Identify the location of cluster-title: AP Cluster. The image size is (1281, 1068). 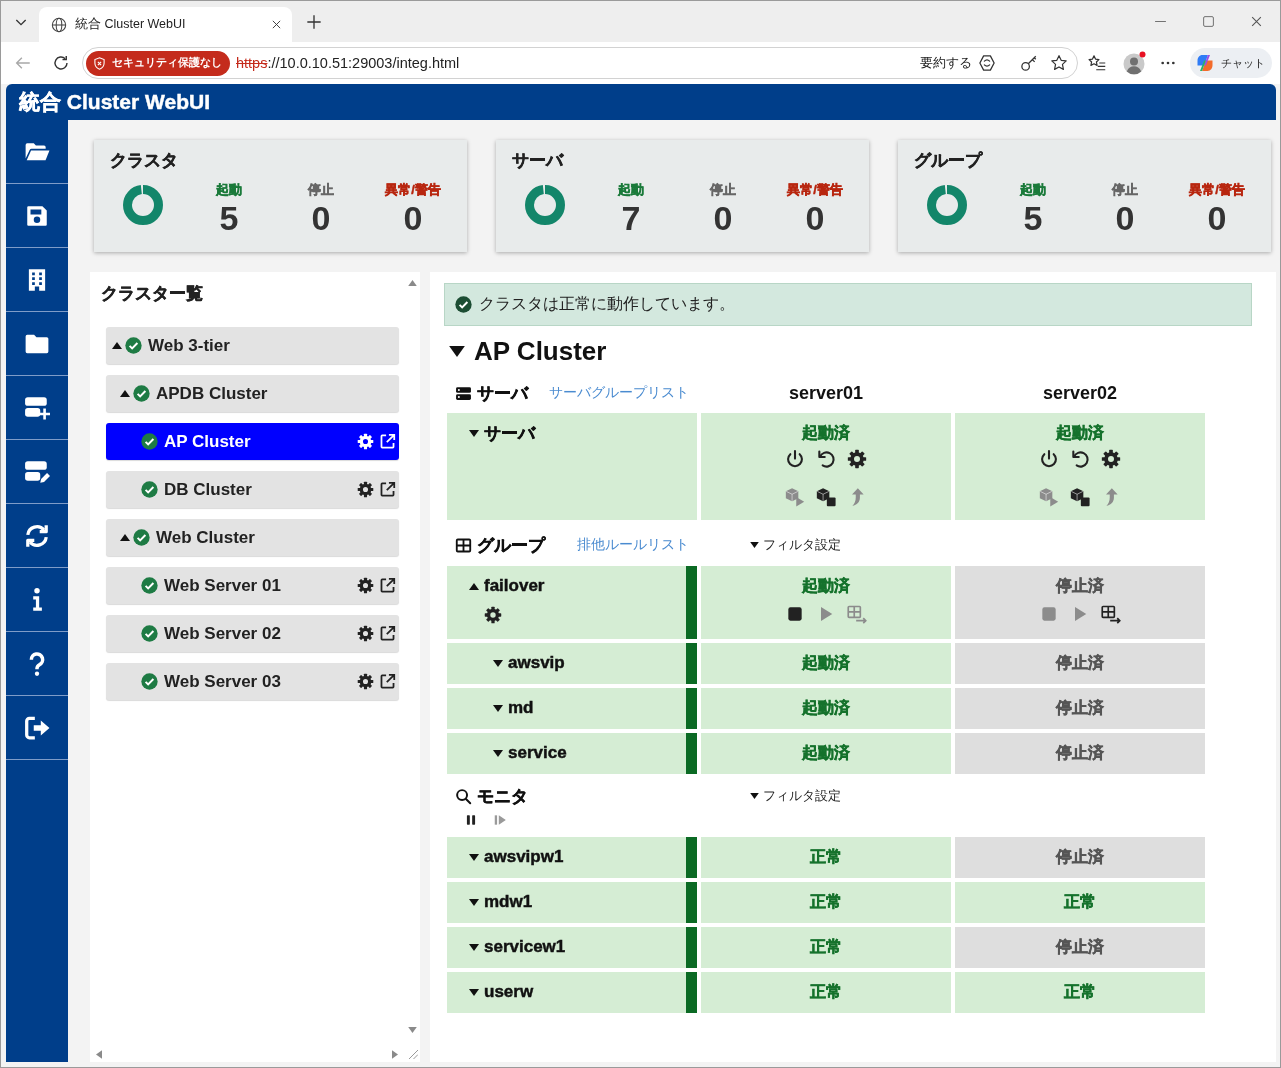
(540, 351).